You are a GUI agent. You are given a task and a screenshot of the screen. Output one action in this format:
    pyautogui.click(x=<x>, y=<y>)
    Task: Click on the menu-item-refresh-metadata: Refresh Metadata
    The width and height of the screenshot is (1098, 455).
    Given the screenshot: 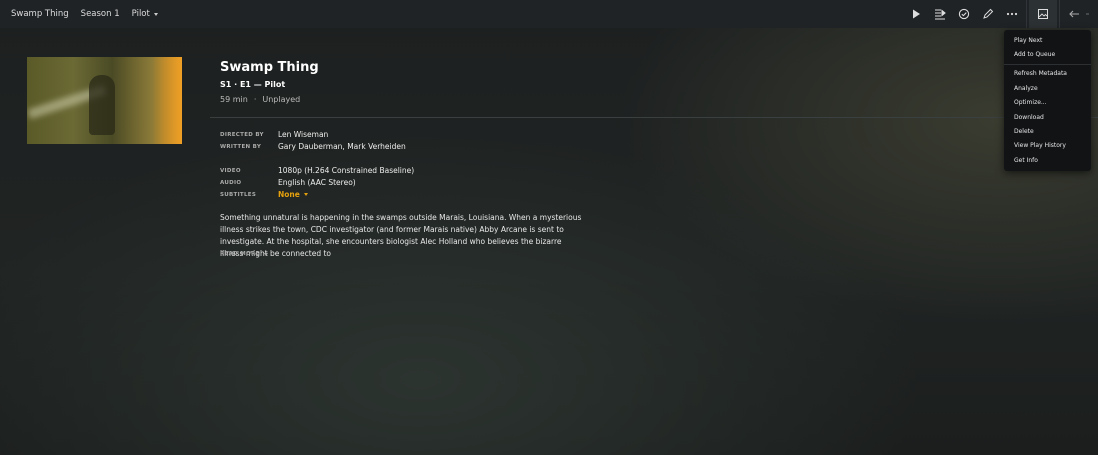 What is the action you would take?
    pyautogui.click(x=1047, y=74)
    